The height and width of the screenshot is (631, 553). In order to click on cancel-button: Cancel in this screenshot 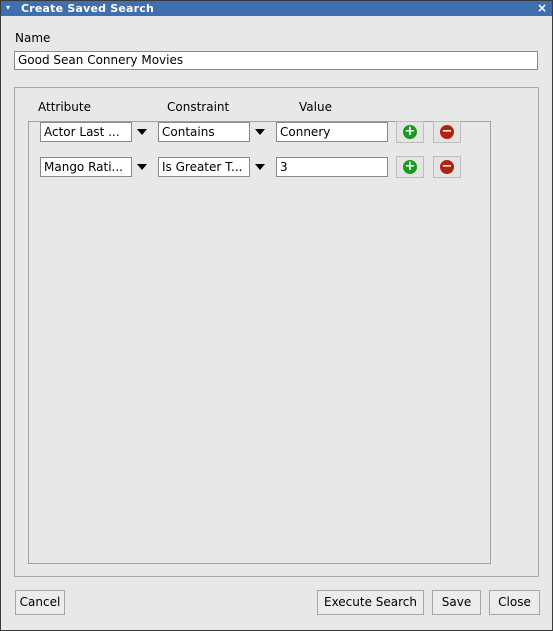, I will do `click(40, 602)`.